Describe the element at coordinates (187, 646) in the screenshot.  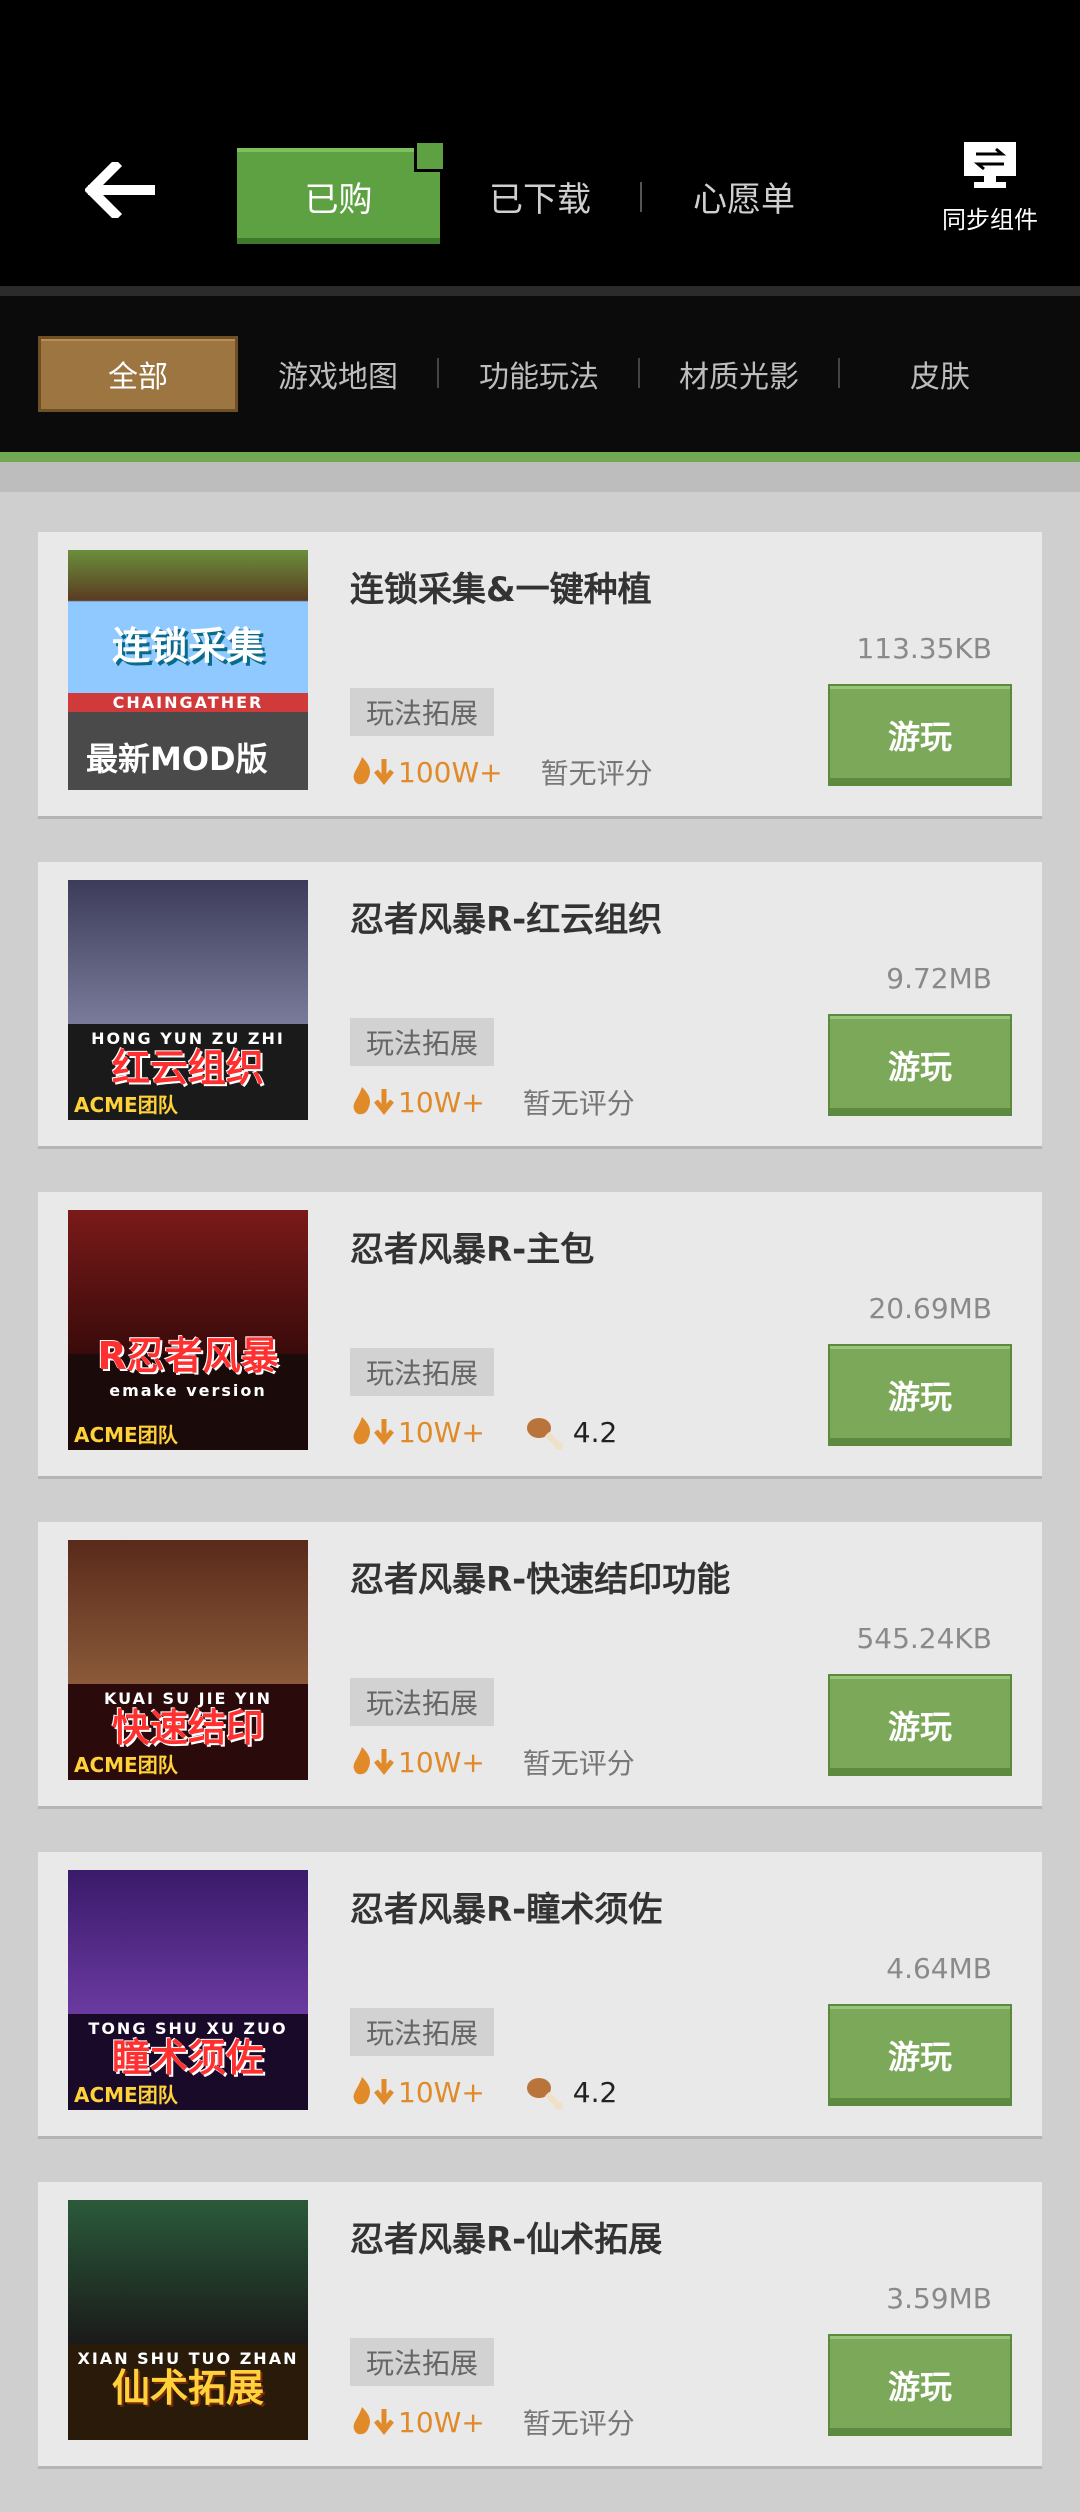
I see `thumbnail-title: 连锁采集` at that location.